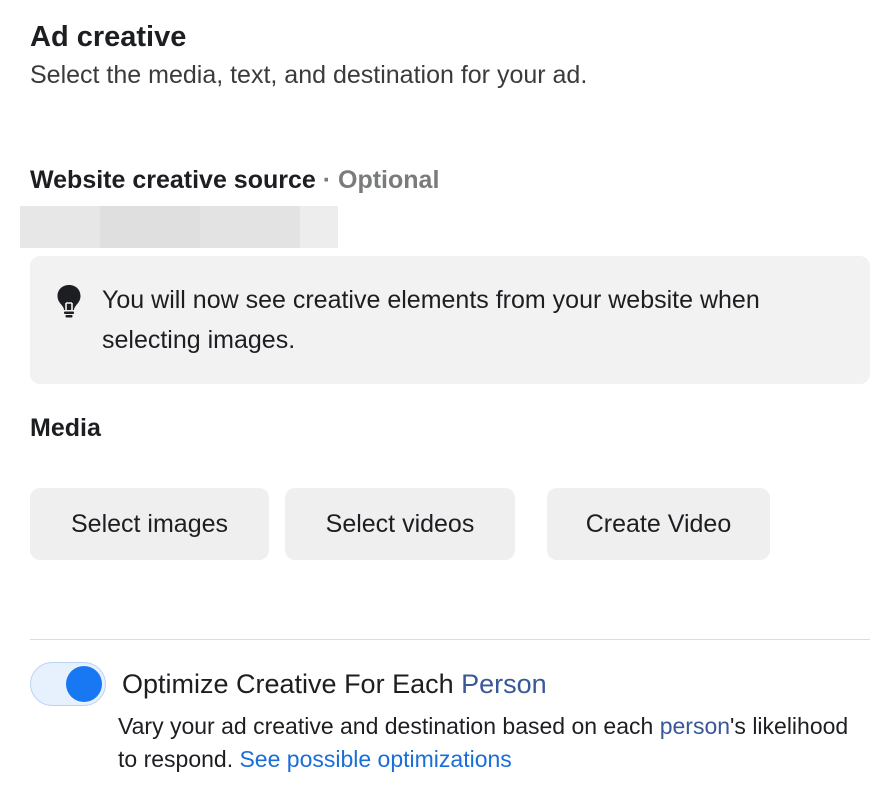 This screenshot has width=888, height=791. I want to click on optimize-creative-toggle, so click(68, 684).